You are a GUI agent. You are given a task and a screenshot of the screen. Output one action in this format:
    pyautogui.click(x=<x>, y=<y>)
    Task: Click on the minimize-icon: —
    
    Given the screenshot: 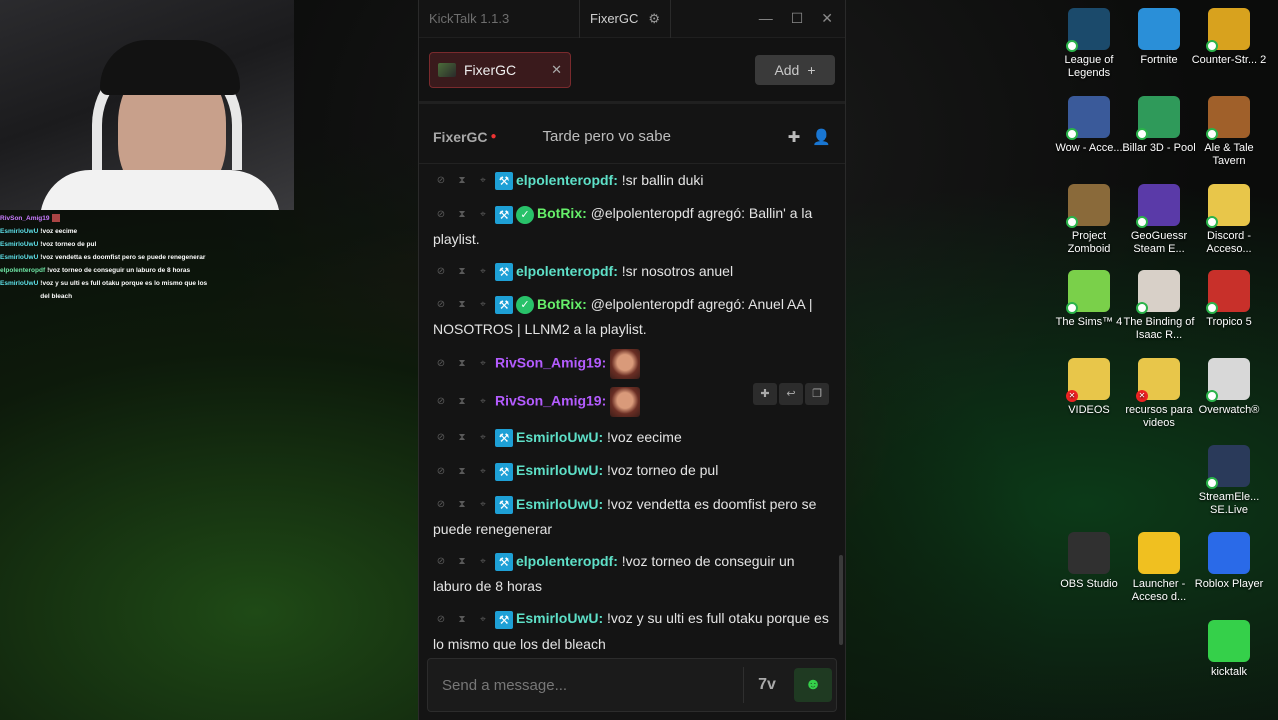 What is the action you would take?
    pyautogui.click(x=766, y=18)
    